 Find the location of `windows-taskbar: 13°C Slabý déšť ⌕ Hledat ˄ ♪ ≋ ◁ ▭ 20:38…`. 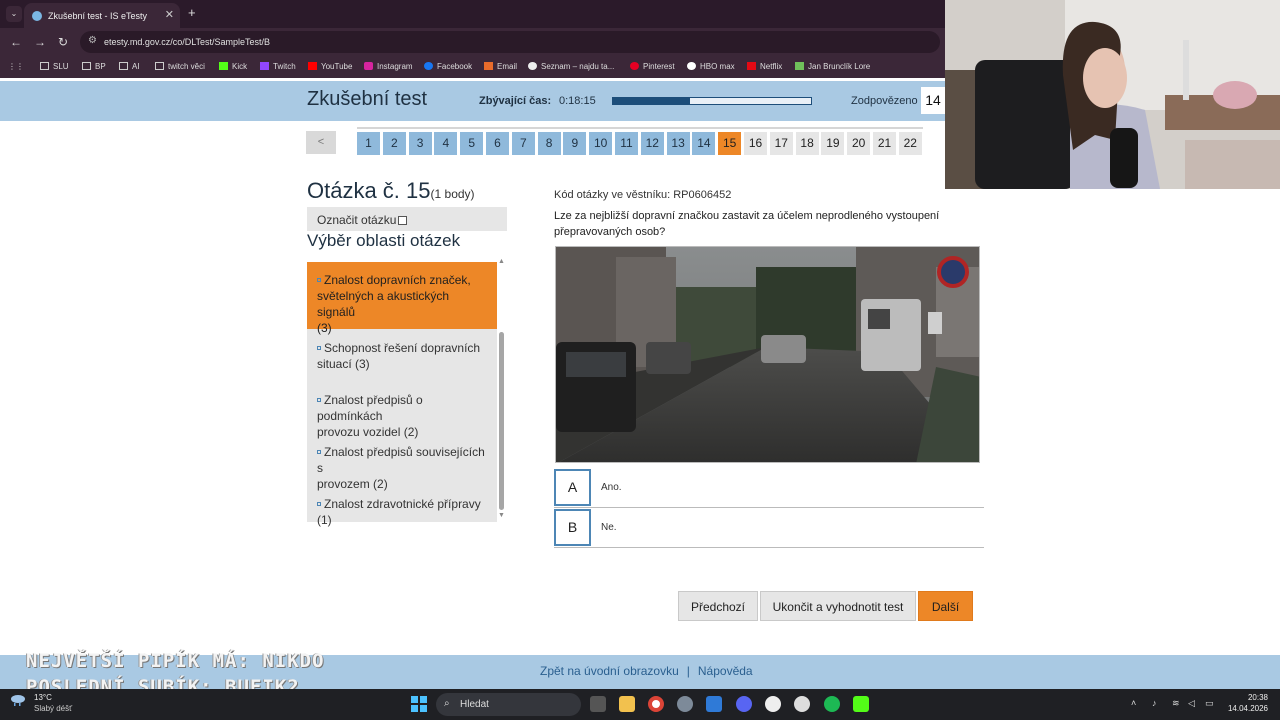

windows-taskbar: 13°C Slabý déšť ⌕ Hledat ˄ ♪ ≋ ◁ ▭ 20:38… is located at coordinates (640, 704).